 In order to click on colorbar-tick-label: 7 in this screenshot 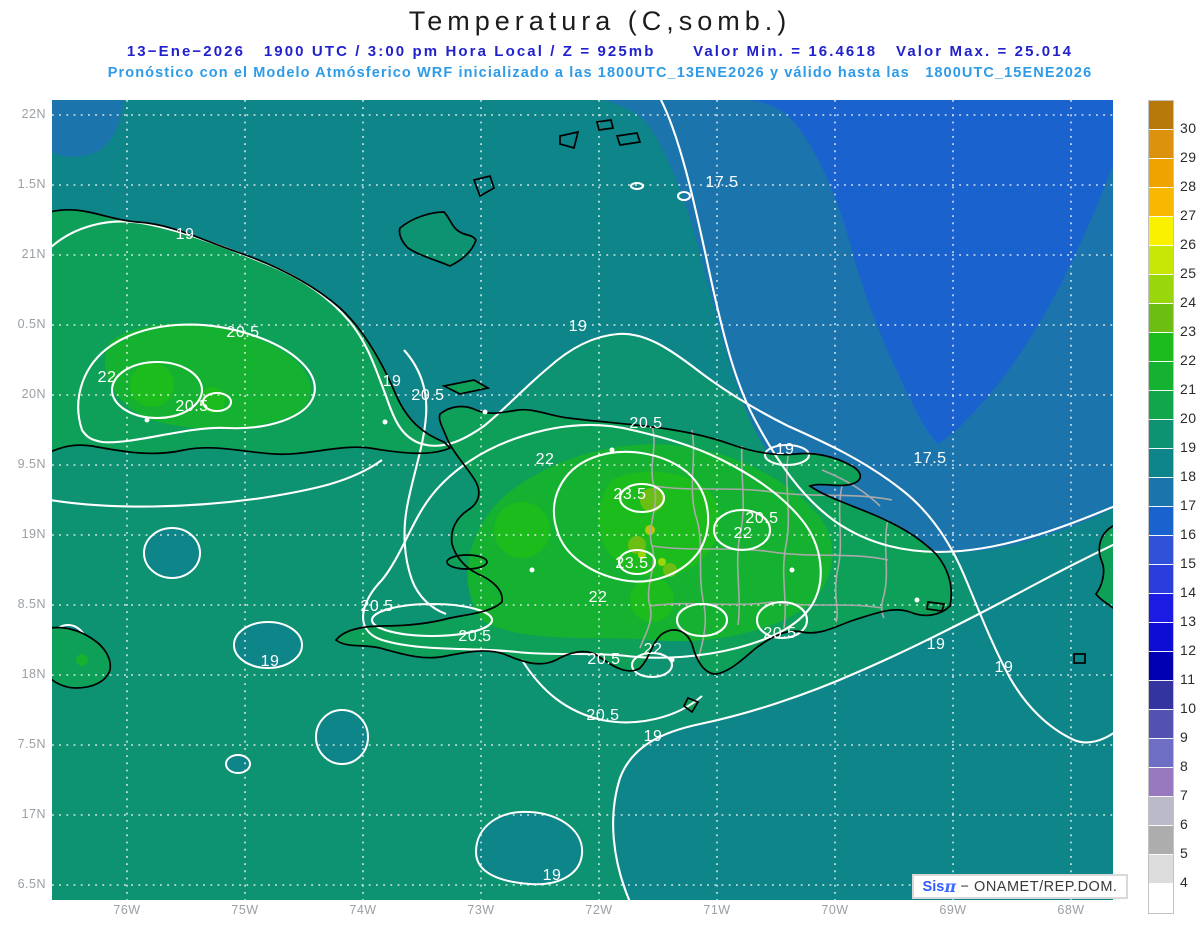, I will do `click(1184, 795)`.